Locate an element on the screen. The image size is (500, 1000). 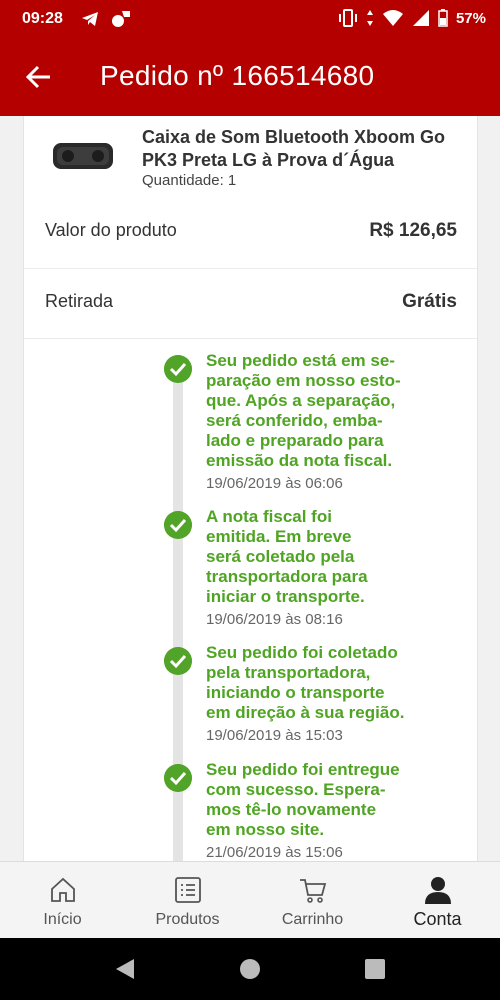
pickup-label: Retirada is located at coordinates (79, 301).